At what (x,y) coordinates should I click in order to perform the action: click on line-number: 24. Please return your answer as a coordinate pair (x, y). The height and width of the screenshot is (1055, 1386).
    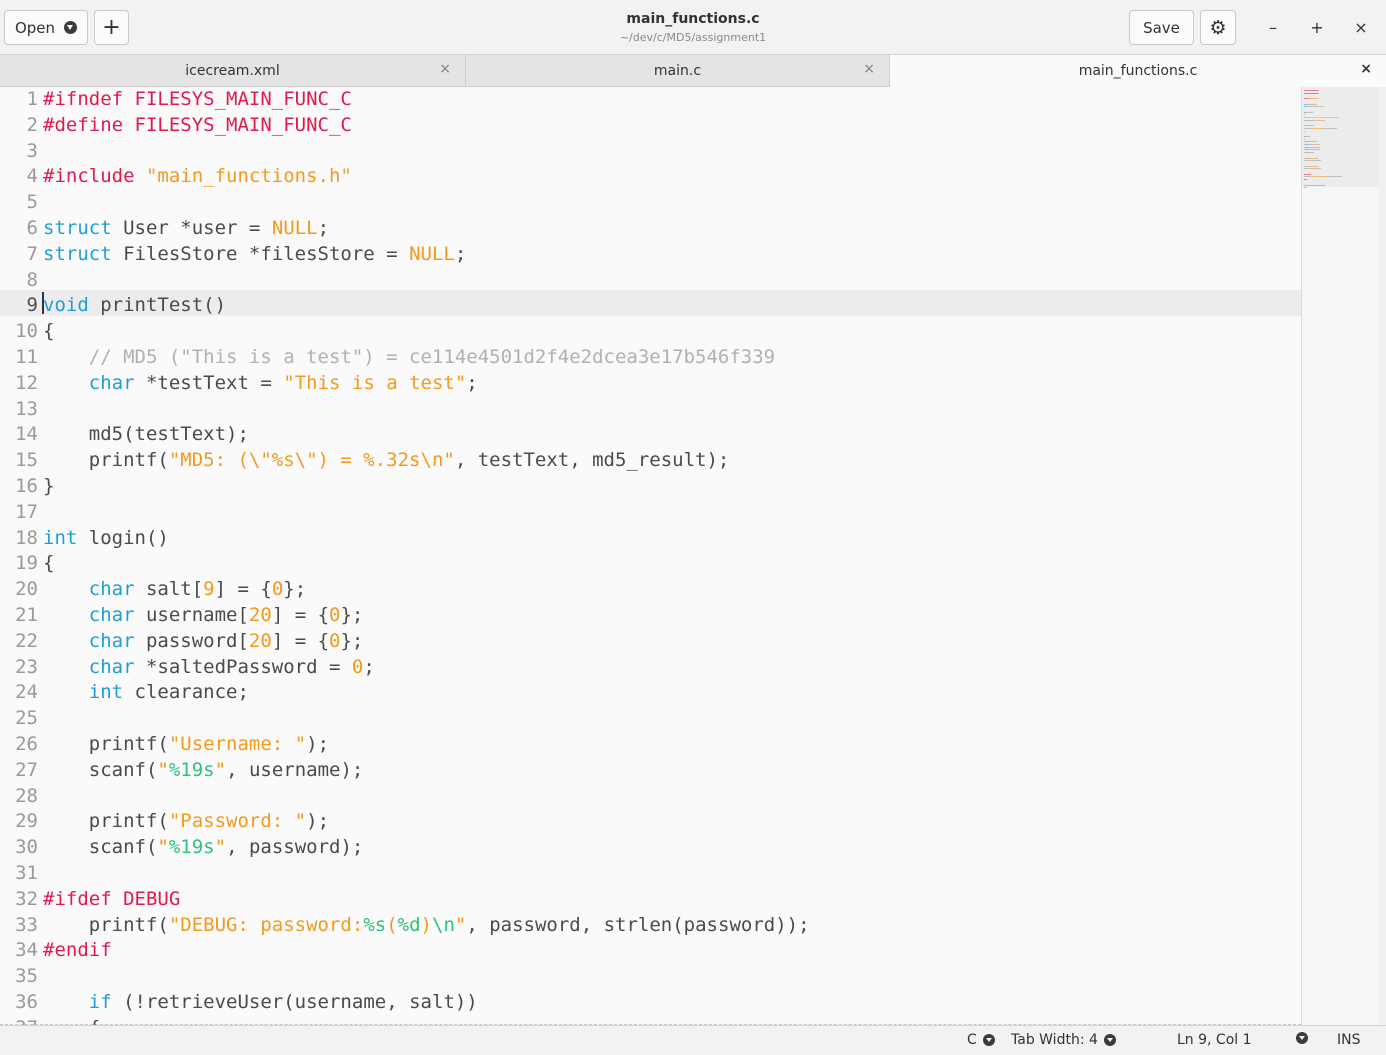
    Looking at the image, I should click on (26, 692).